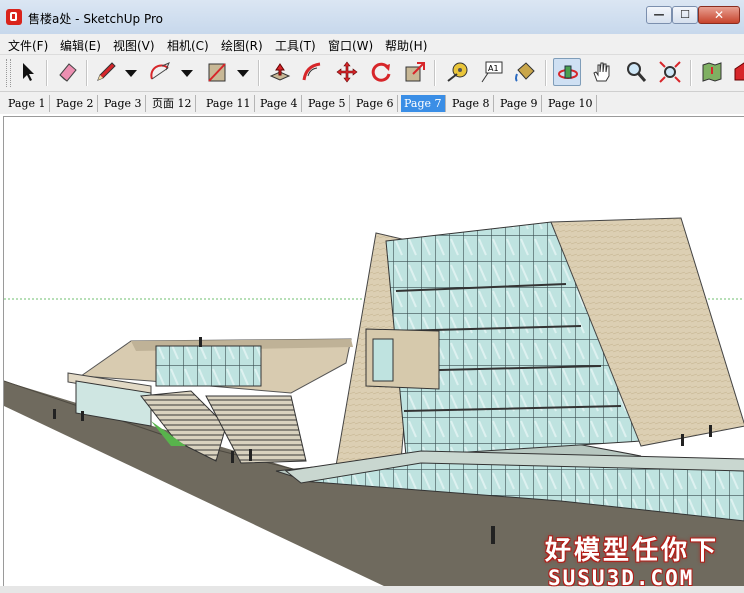 This screenshot has height=593, width=744. I want to click on scene-tab: Page 2, so click(75, 103).